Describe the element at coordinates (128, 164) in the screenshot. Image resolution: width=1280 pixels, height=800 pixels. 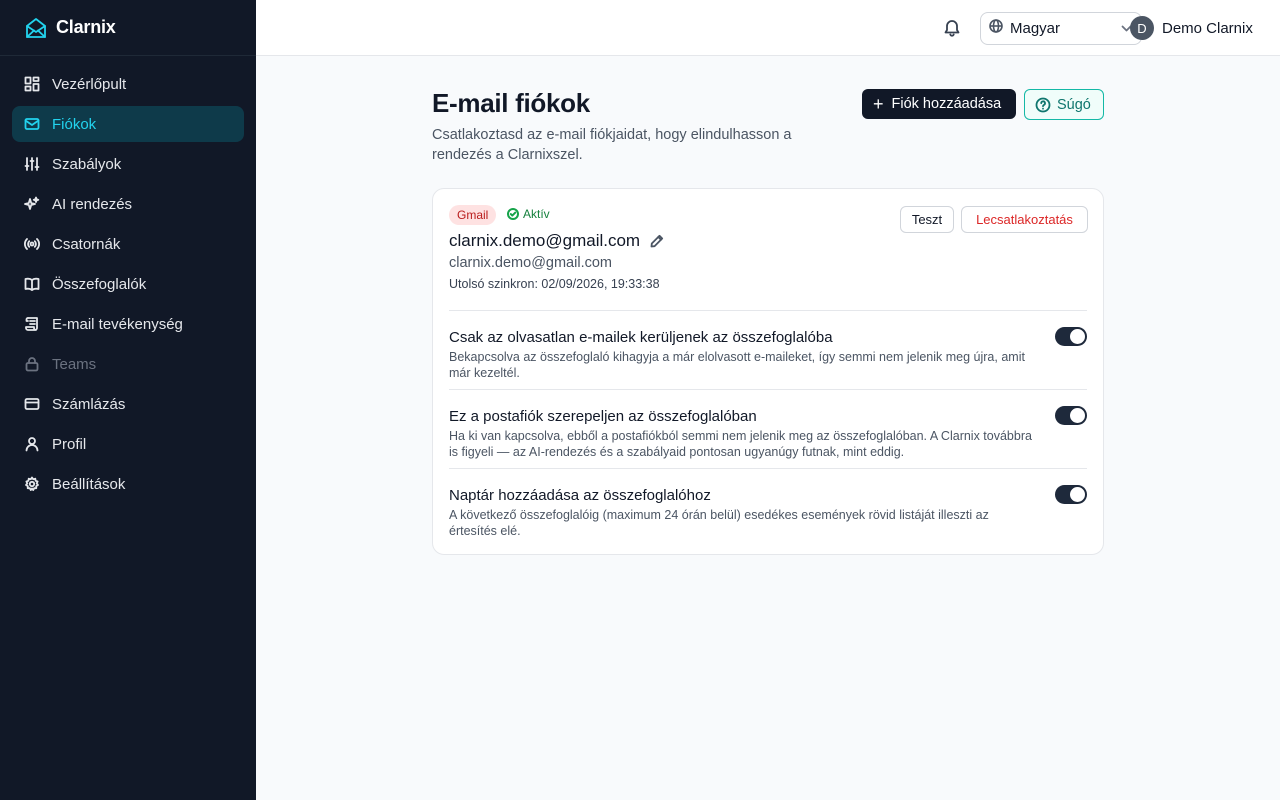
I see `sidebar-item-rules: Szabályok` at that location.